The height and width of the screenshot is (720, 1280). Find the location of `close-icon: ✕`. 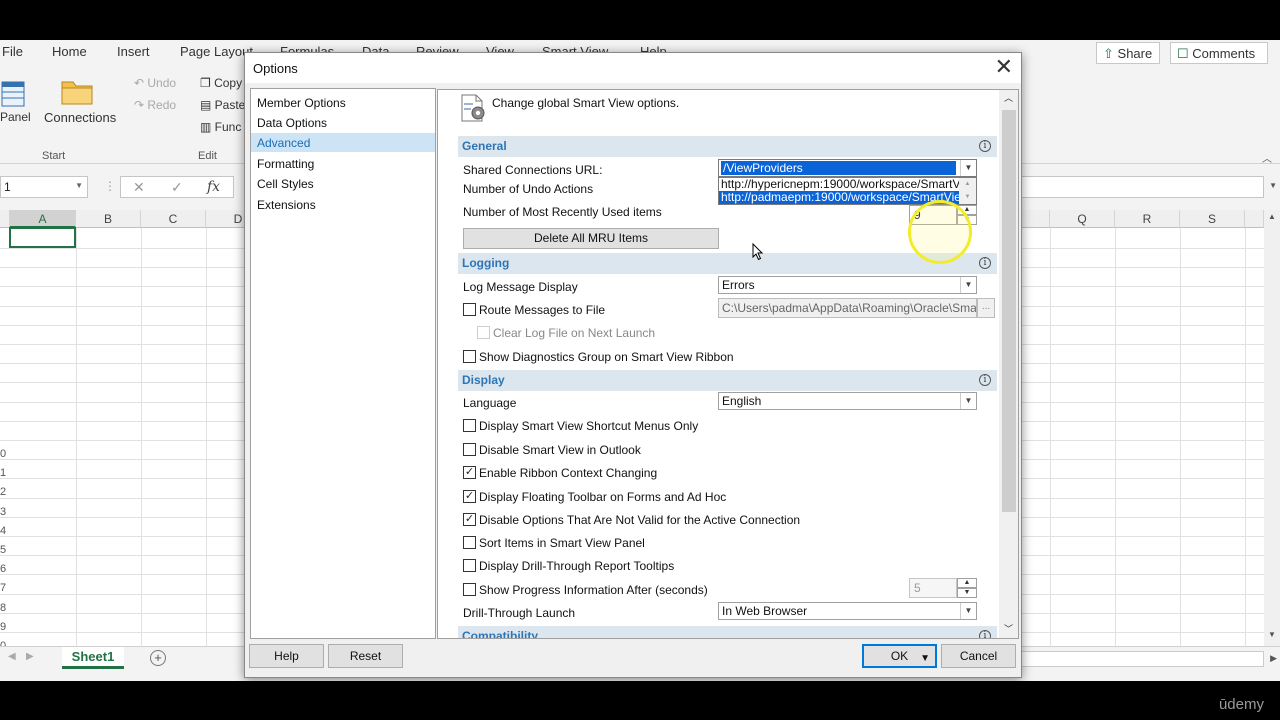

close-icon: ✕ is located at coordinates (1004, 67).